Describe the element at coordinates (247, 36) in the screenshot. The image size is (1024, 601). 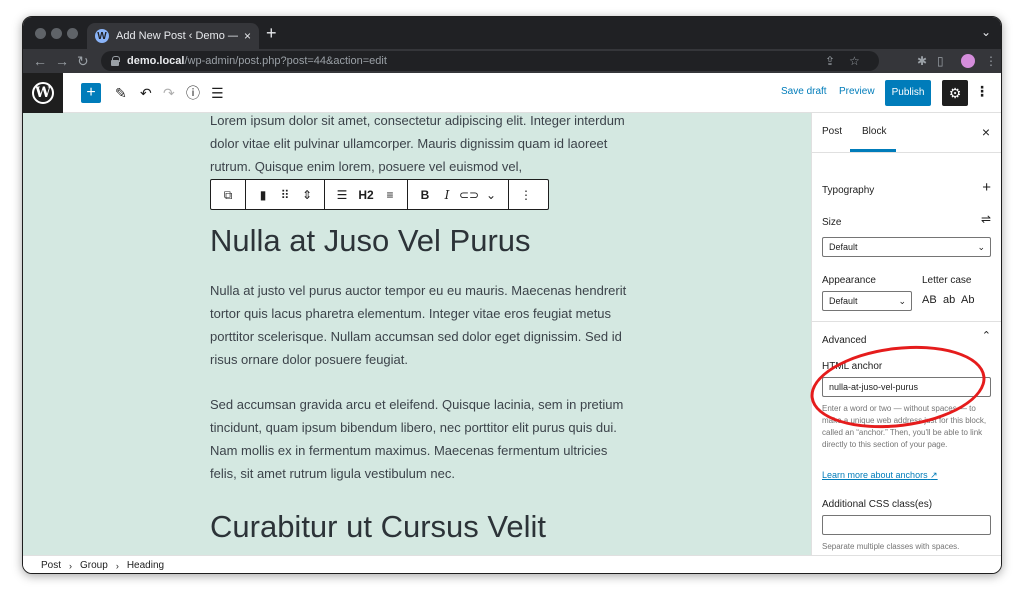
I see `tab-close-icon: ×` at that location.